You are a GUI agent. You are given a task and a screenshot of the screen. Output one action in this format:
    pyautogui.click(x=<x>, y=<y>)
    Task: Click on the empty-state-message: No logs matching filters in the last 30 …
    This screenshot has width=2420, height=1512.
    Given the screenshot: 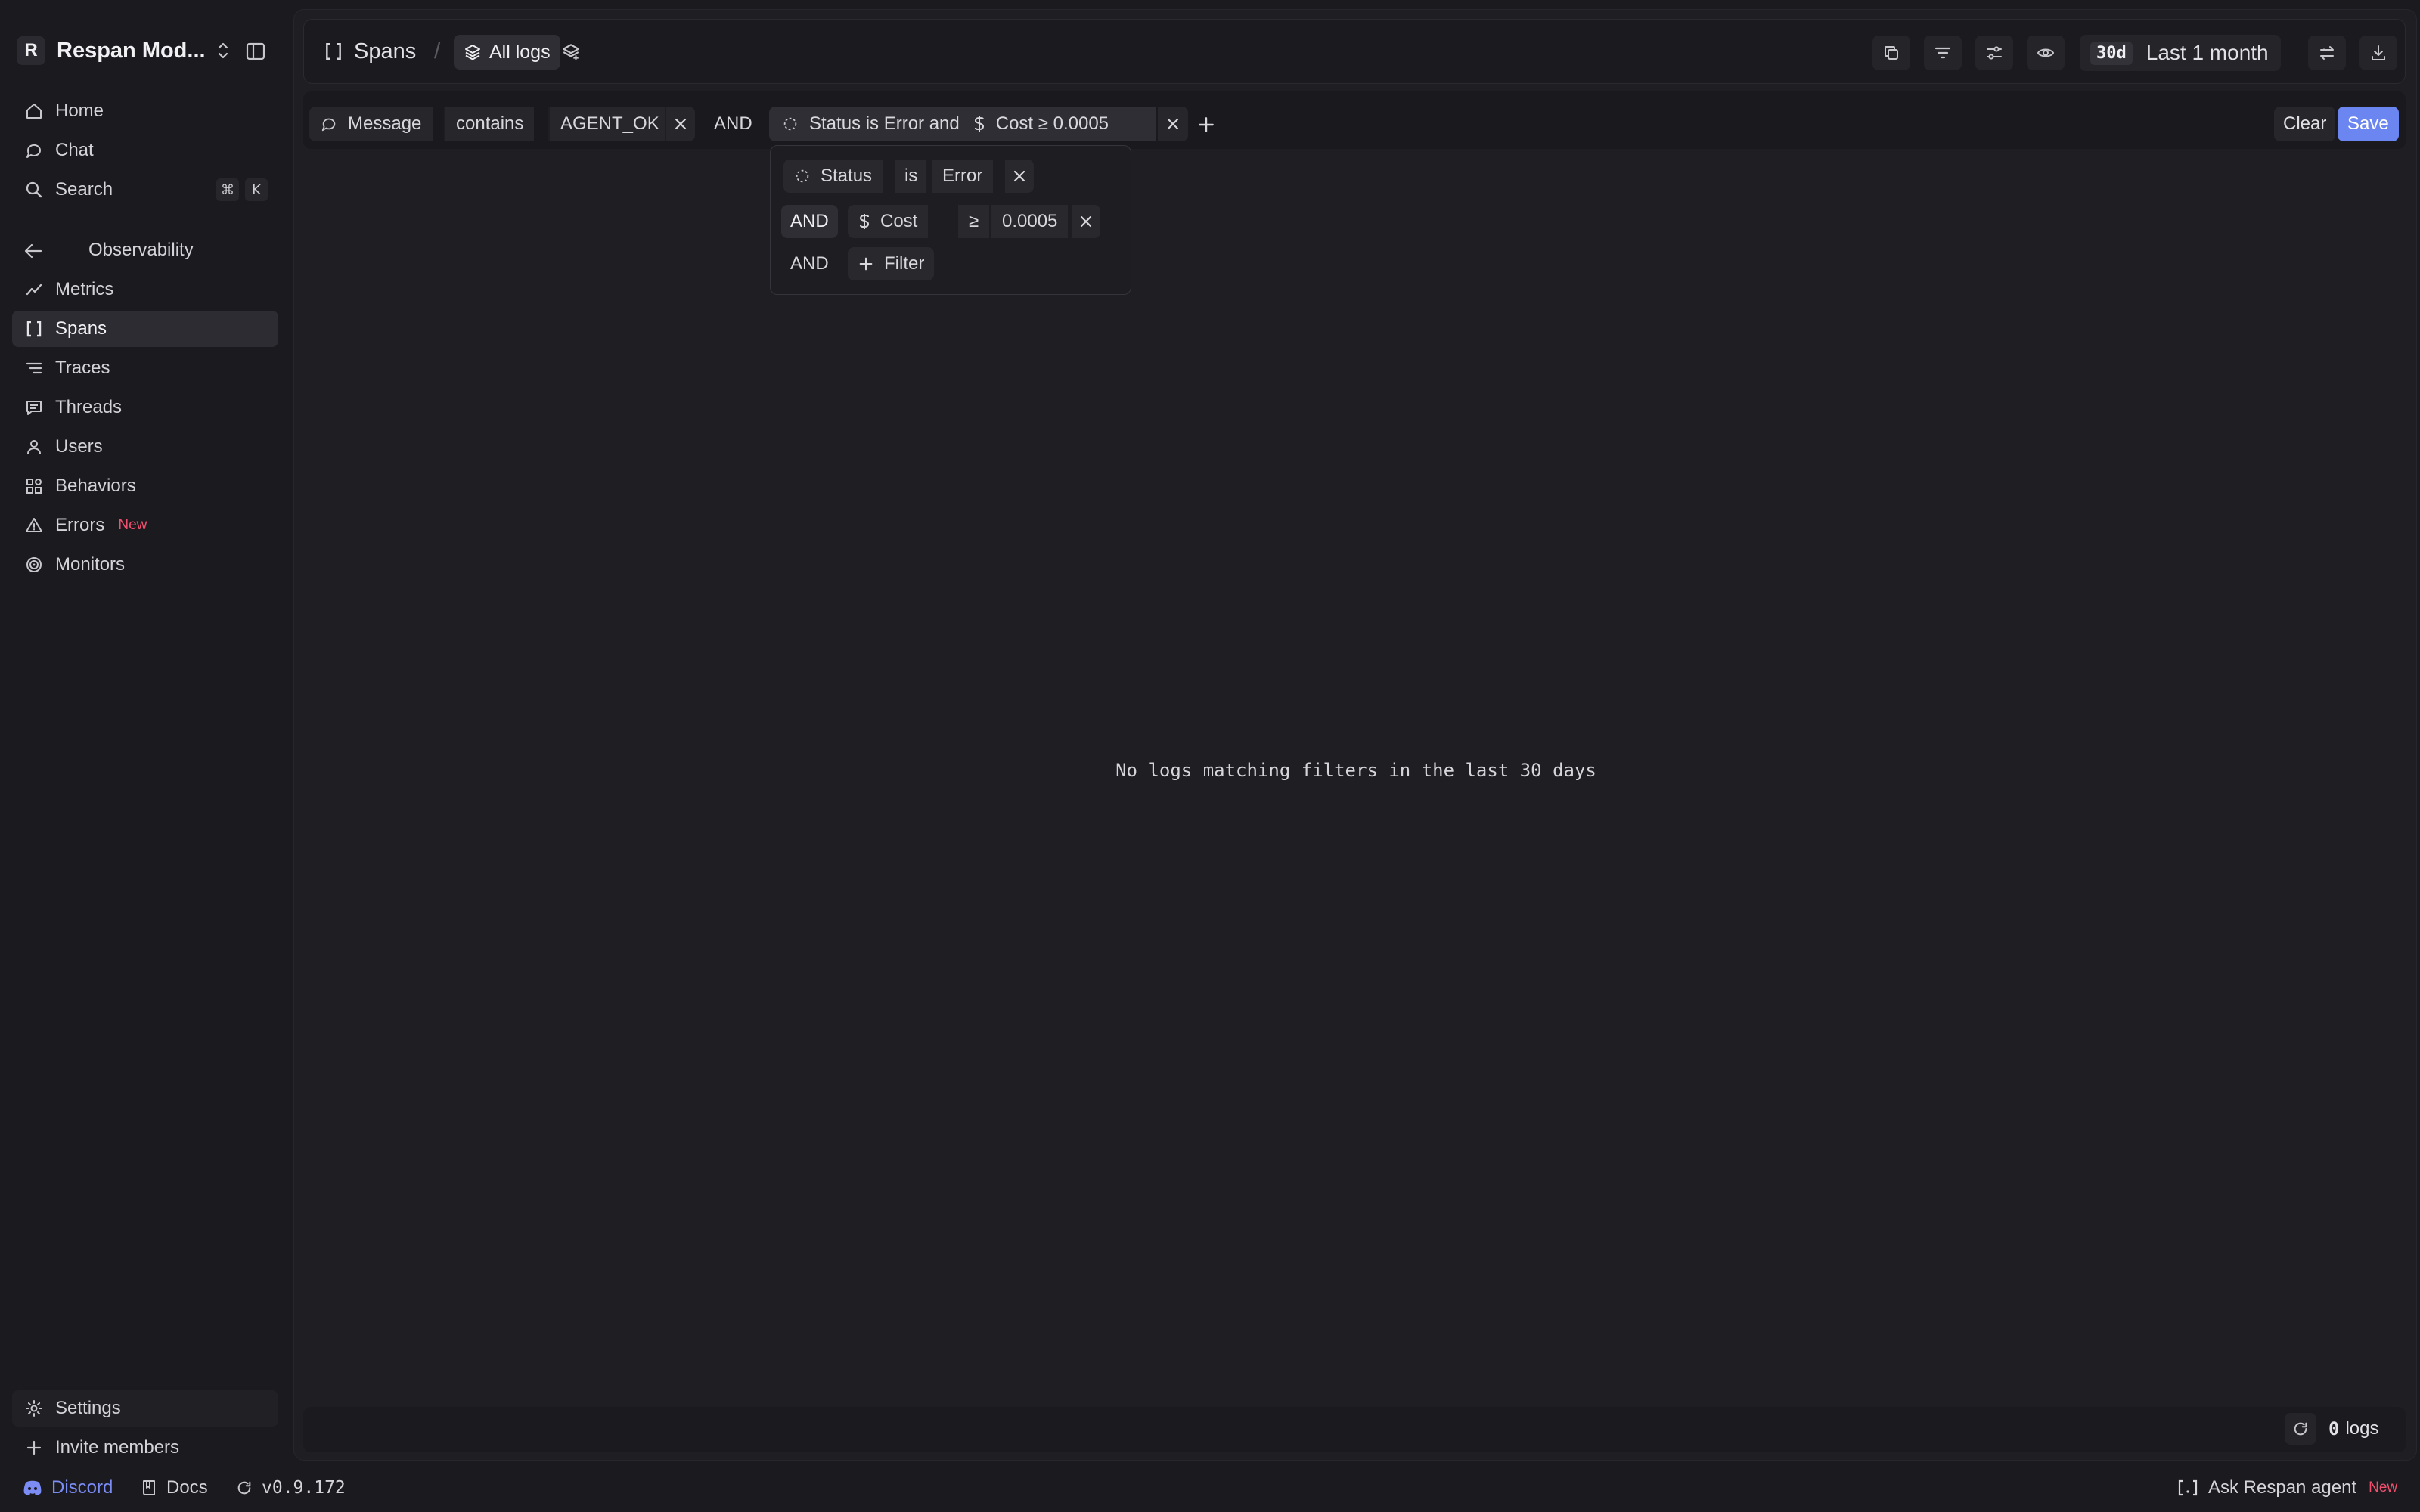 What is the action you would take?
    pyautogui.click(x=1355, y=770)
    